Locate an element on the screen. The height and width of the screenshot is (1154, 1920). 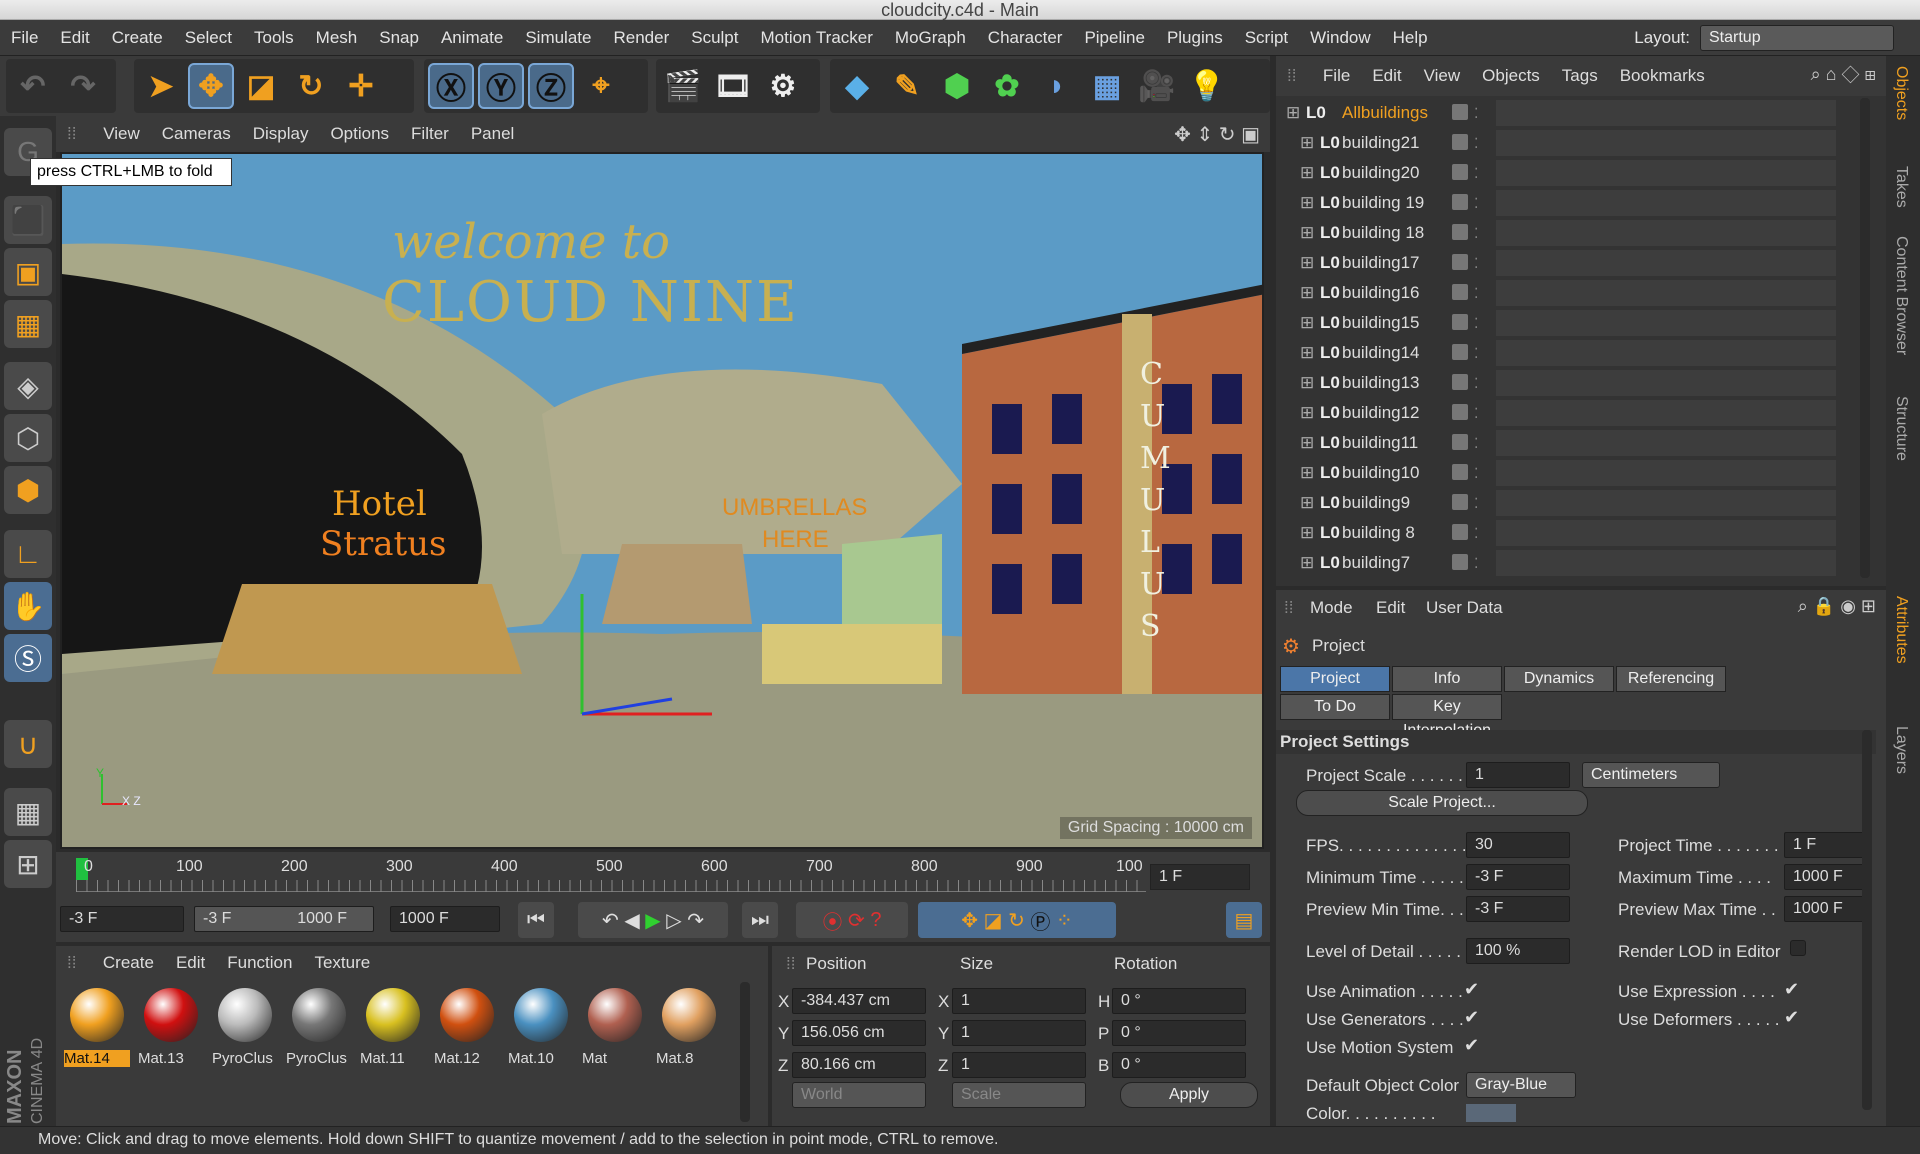
autokey-icon: ⟳ is located at coordinates (856, 920).